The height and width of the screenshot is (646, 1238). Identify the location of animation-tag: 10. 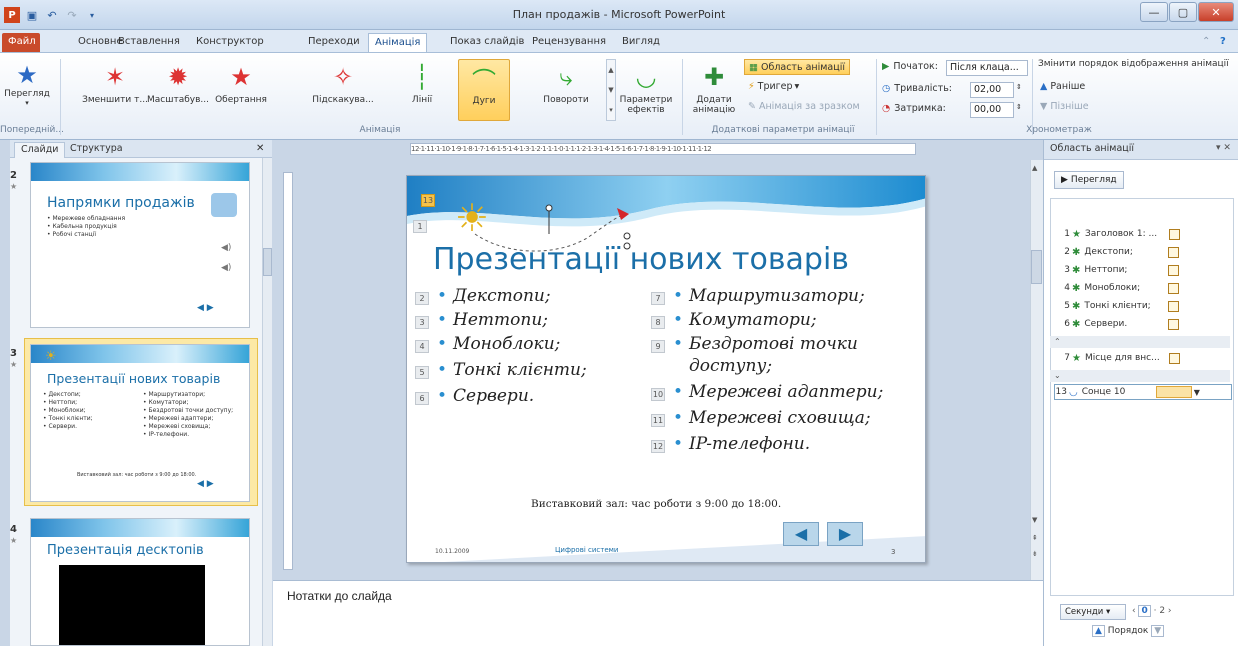
(658, 394).